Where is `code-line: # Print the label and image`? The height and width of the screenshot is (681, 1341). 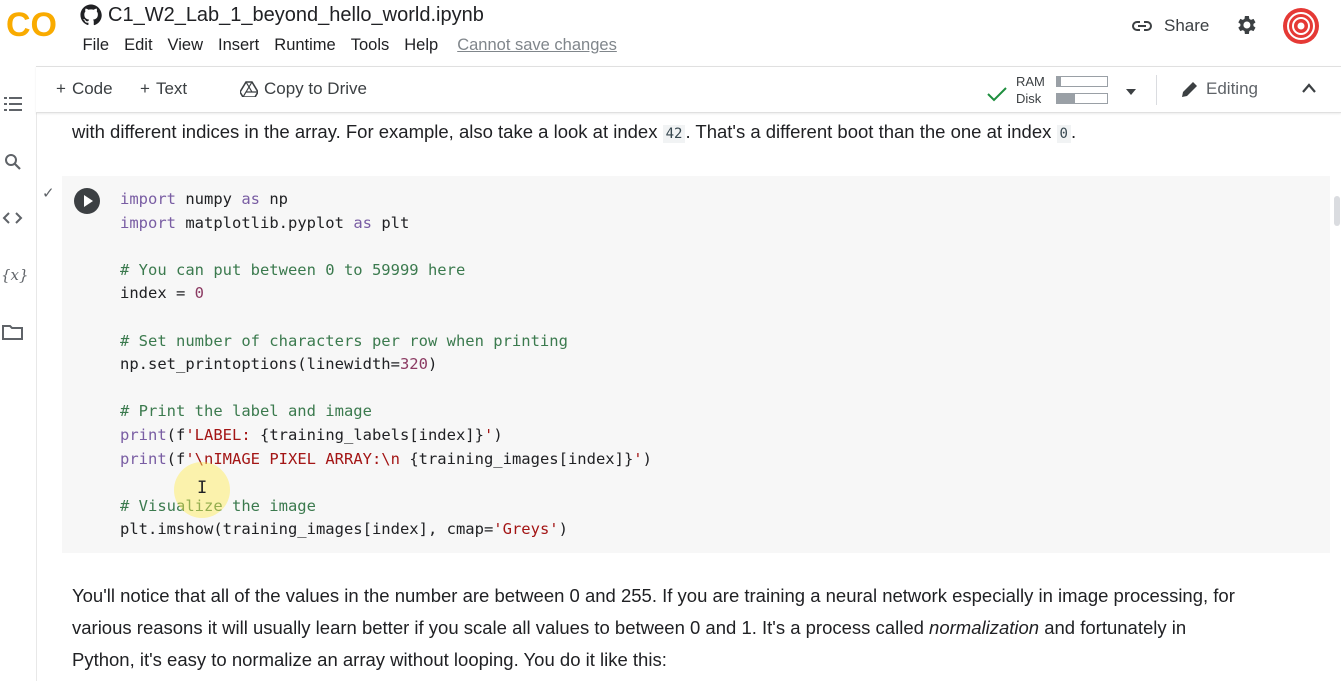 code-line: # Print the label and image is located at coordinates (386, 412).